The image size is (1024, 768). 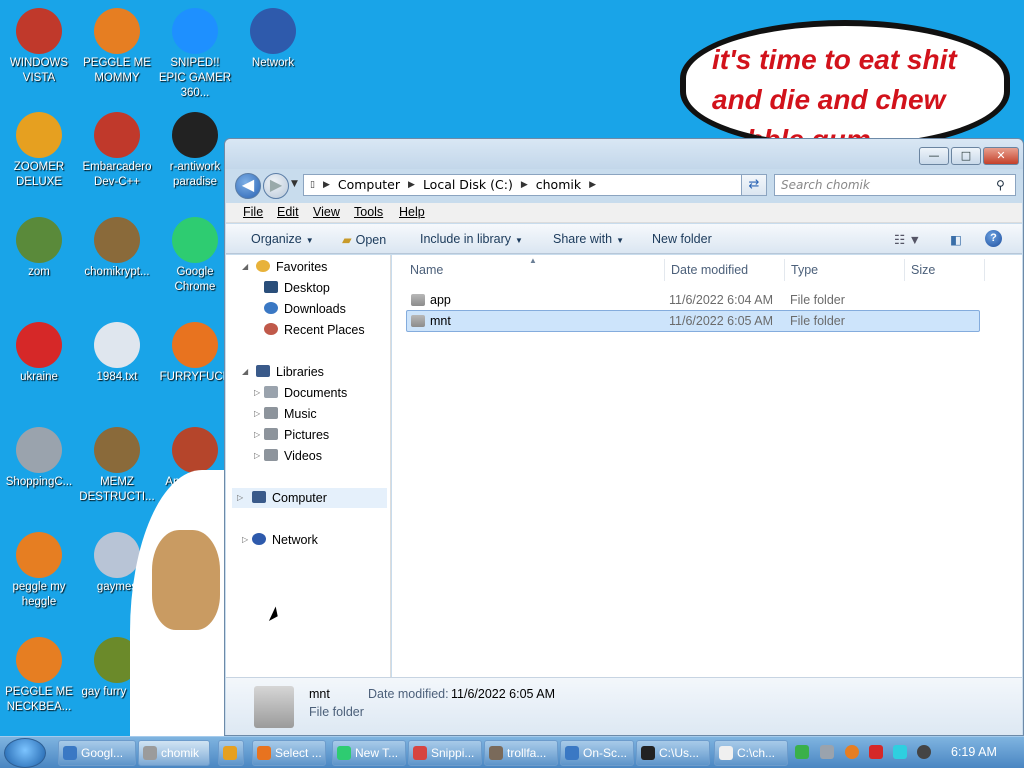 I want to click on pictures-icon, so click(x=271, y=434).